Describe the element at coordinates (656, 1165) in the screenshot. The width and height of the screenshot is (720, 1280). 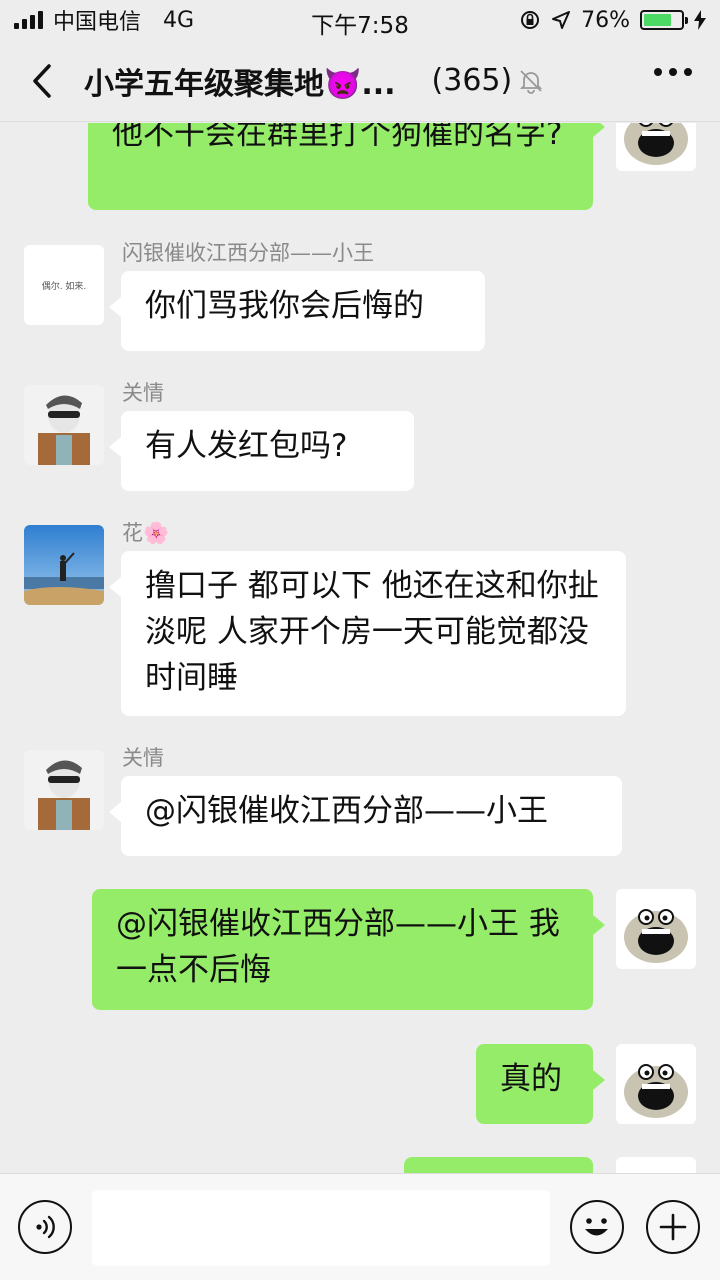
I see `self-avatar-partial` at that location.